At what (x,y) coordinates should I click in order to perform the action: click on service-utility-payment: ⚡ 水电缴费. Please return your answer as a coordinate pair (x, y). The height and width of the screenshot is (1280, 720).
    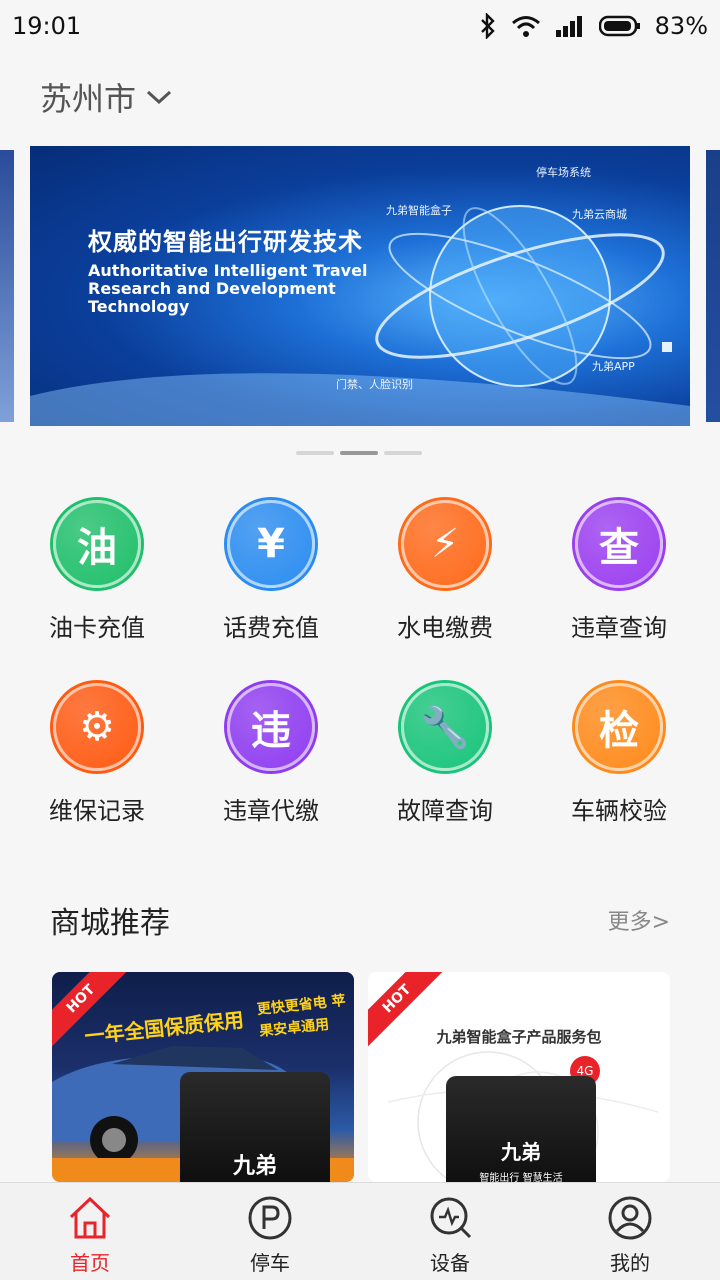
    Looking at the image, I should click on (445, 571).